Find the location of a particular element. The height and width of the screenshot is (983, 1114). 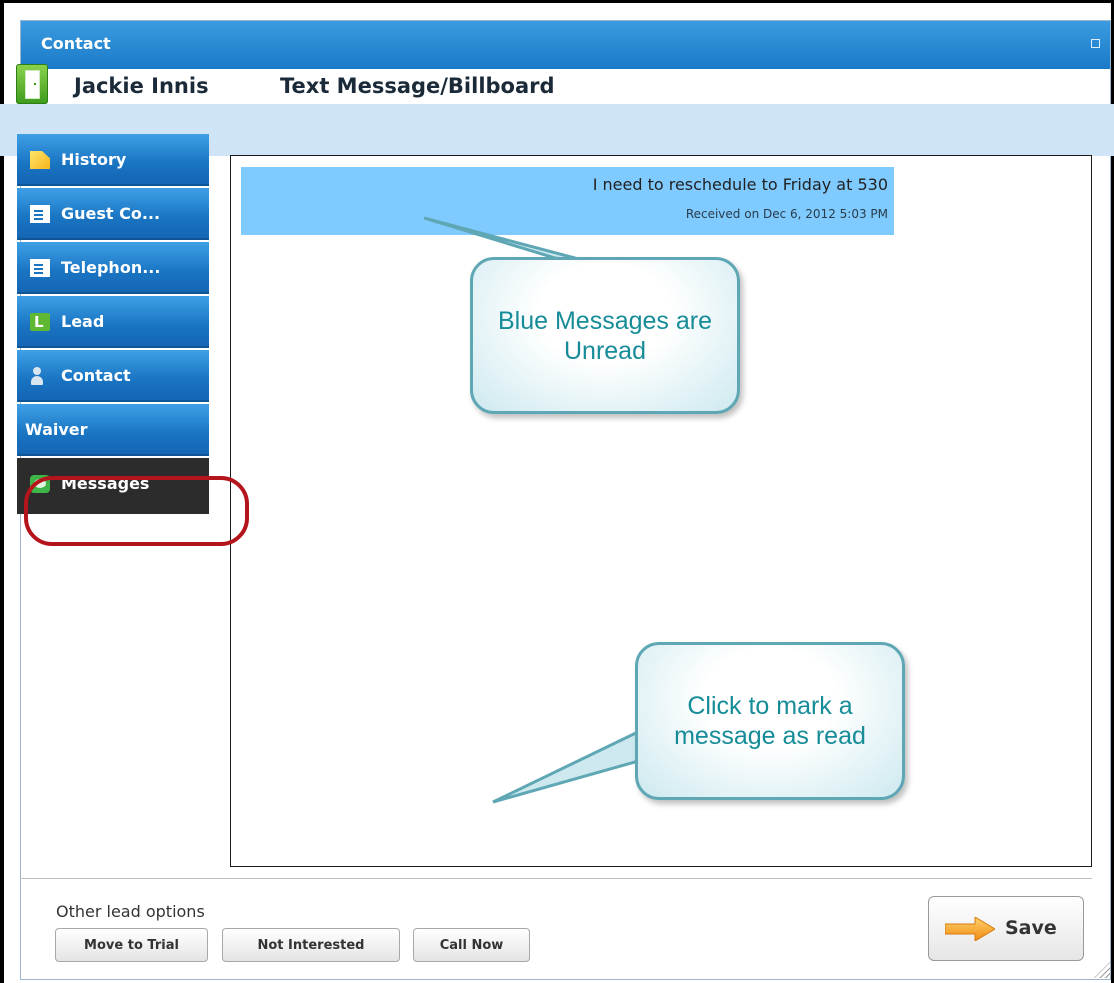

sidebar-item-label: Contact is located at coordinates (96, 375).